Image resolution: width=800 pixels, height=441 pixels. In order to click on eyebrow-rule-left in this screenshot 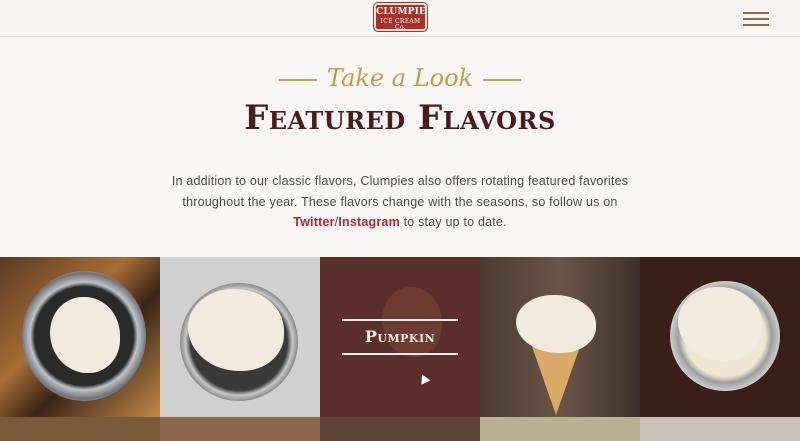, I will do `click(297, 79)`.